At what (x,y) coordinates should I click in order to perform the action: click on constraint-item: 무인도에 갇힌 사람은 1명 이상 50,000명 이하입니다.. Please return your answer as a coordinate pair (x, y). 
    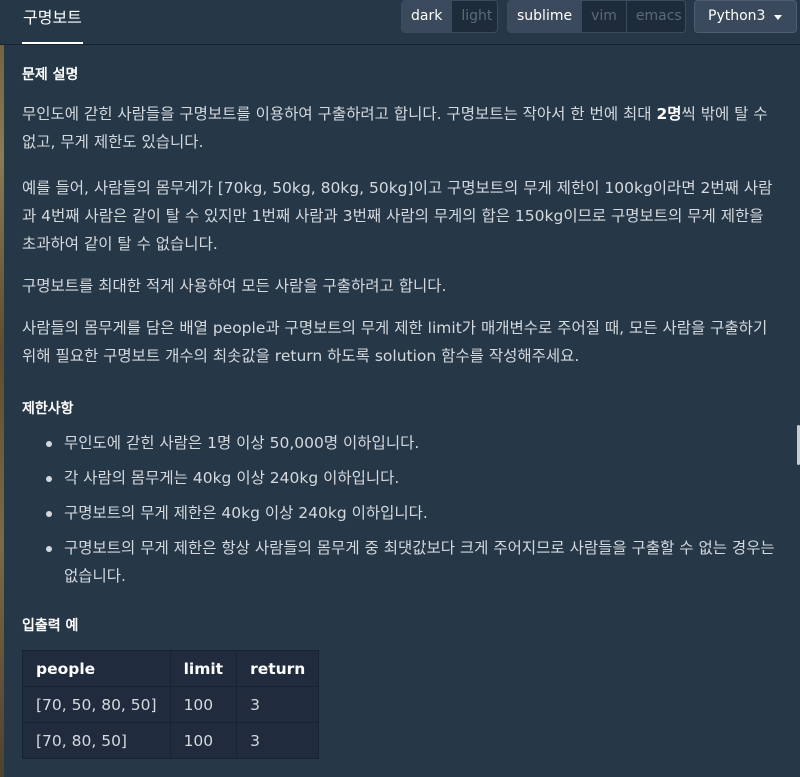
    Looking at the image, I should click on (402, 443).